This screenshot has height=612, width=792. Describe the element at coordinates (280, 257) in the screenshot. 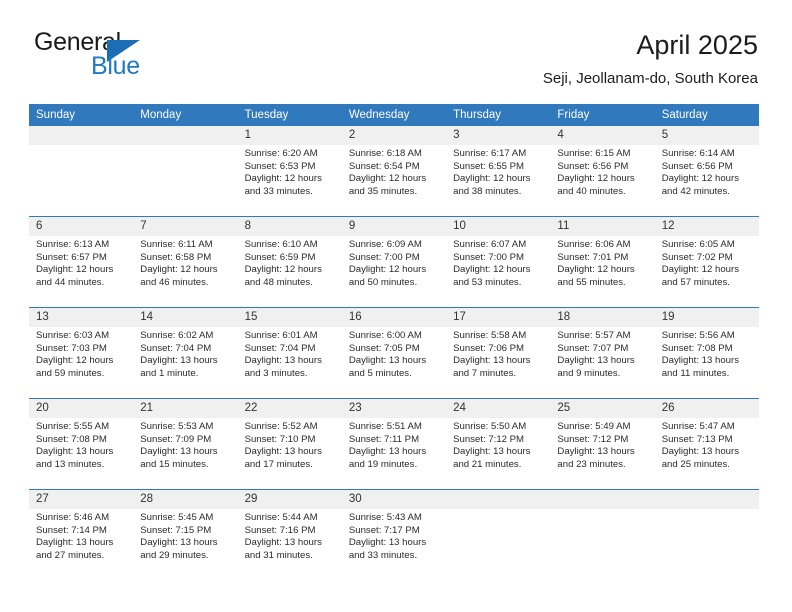

I see `sunset-text: Sunset: 6:59 PM` at that location.